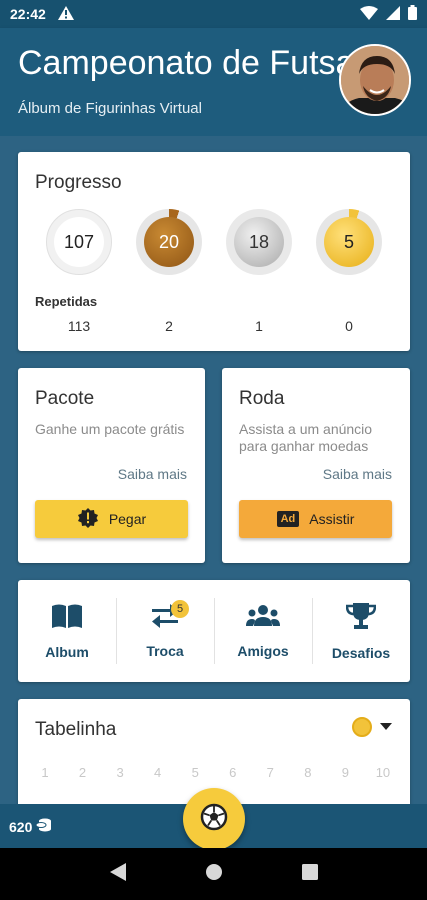  I want to click on round-6: 6, so click(233, 772).